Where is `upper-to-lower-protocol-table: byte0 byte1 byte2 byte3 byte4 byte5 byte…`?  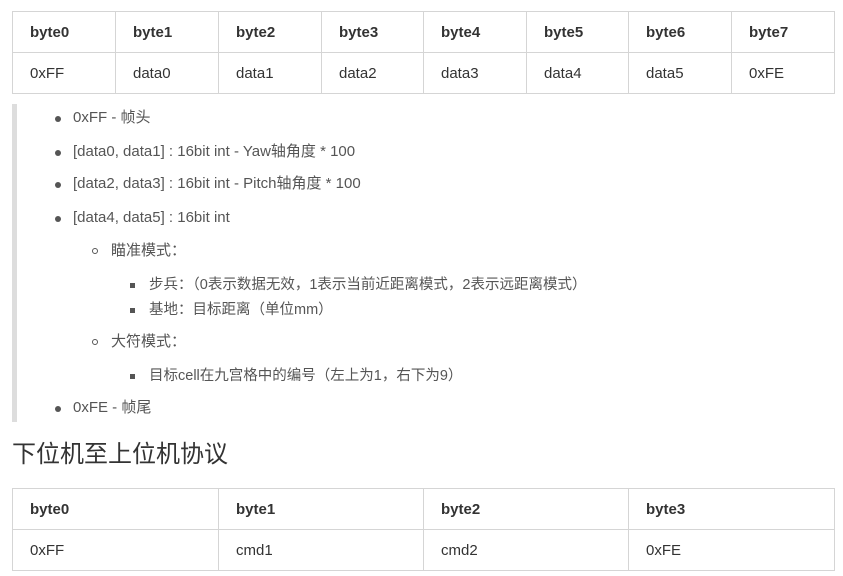
upper-to-lower-protocol-table: byte0 byte1 byte2 byte3 byte4 byte5 byte… is located at coordinates (423, 52).